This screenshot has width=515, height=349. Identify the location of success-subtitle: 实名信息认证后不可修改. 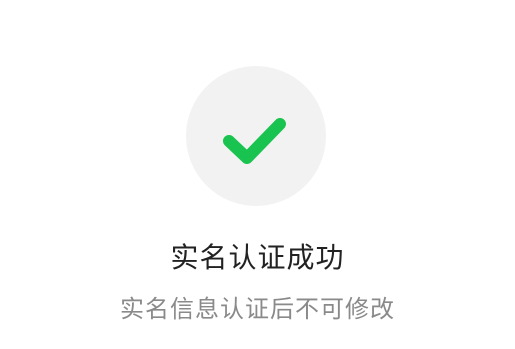
(257, 309).